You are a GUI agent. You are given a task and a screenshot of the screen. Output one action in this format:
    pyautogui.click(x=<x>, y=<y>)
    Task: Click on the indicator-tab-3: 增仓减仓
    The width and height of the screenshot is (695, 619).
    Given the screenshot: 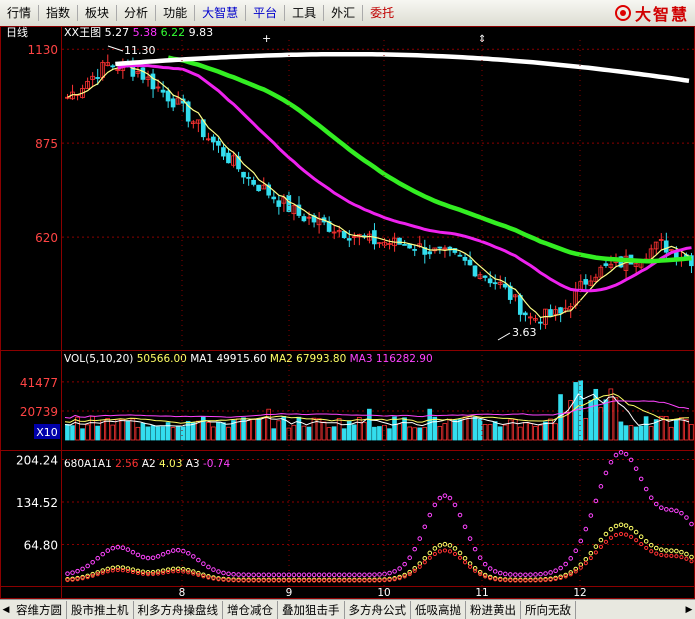 What is the action you would take?
    pyautogui.click(x=250, y=609)
    